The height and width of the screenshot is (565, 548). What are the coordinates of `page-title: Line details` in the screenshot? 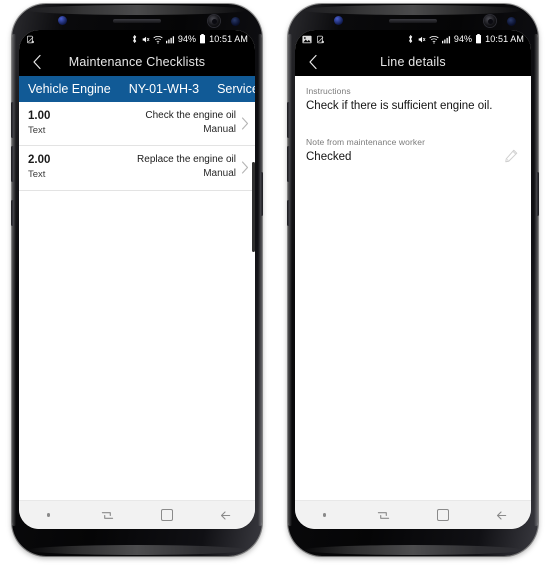 It's located at (413, 62).